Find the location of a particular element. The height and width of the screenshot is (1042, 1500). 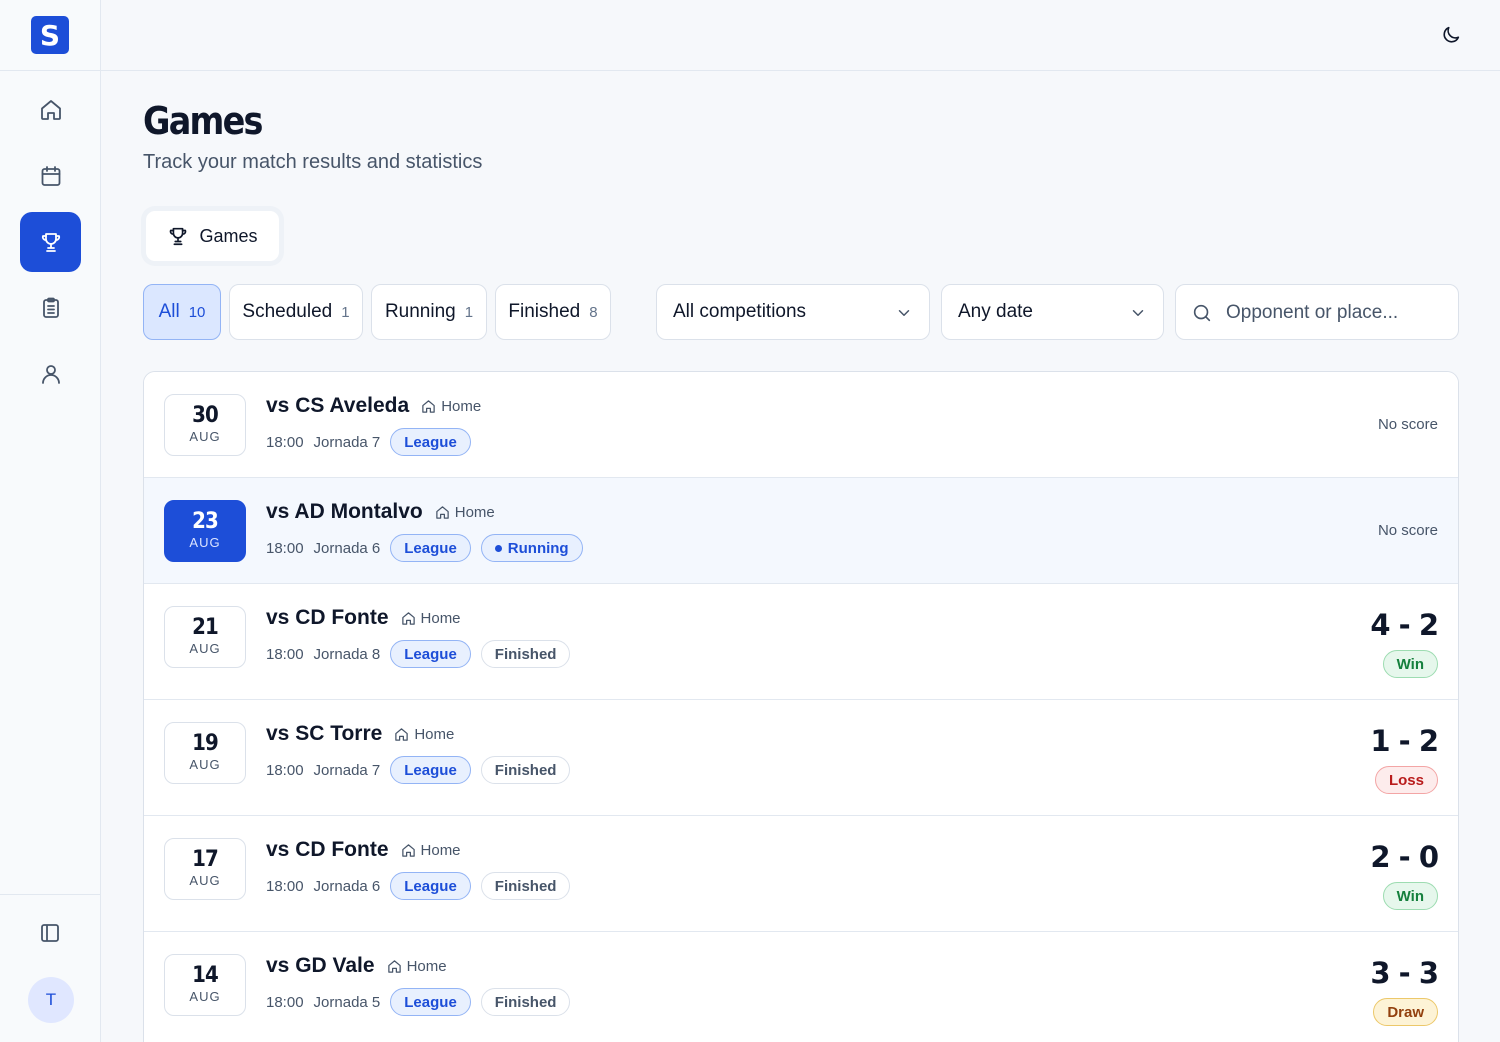

tab-games: Games is located at coordinates (212, 236).